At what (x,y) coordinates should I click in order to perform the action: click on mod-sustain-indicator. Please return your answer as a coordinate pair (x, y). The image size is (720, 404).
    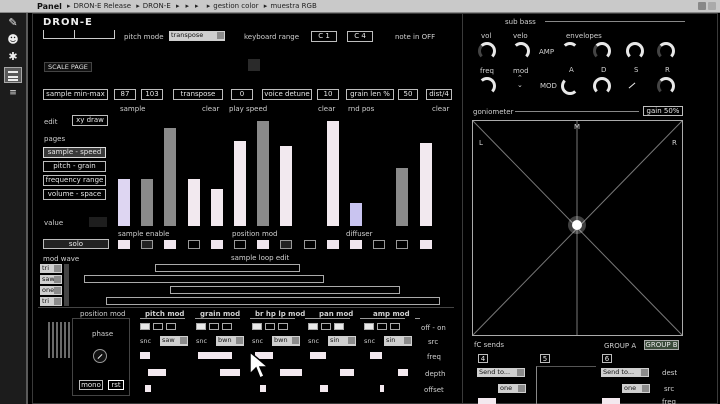
    Looking at the image, I should click on (632, 86).